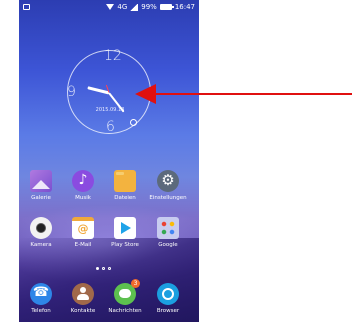 This screenshot has width=362, height=322. What do you see at coordinates (243, 94) in the screenshot?
I see `annotation-arrow` at bounding box center [243, 94].